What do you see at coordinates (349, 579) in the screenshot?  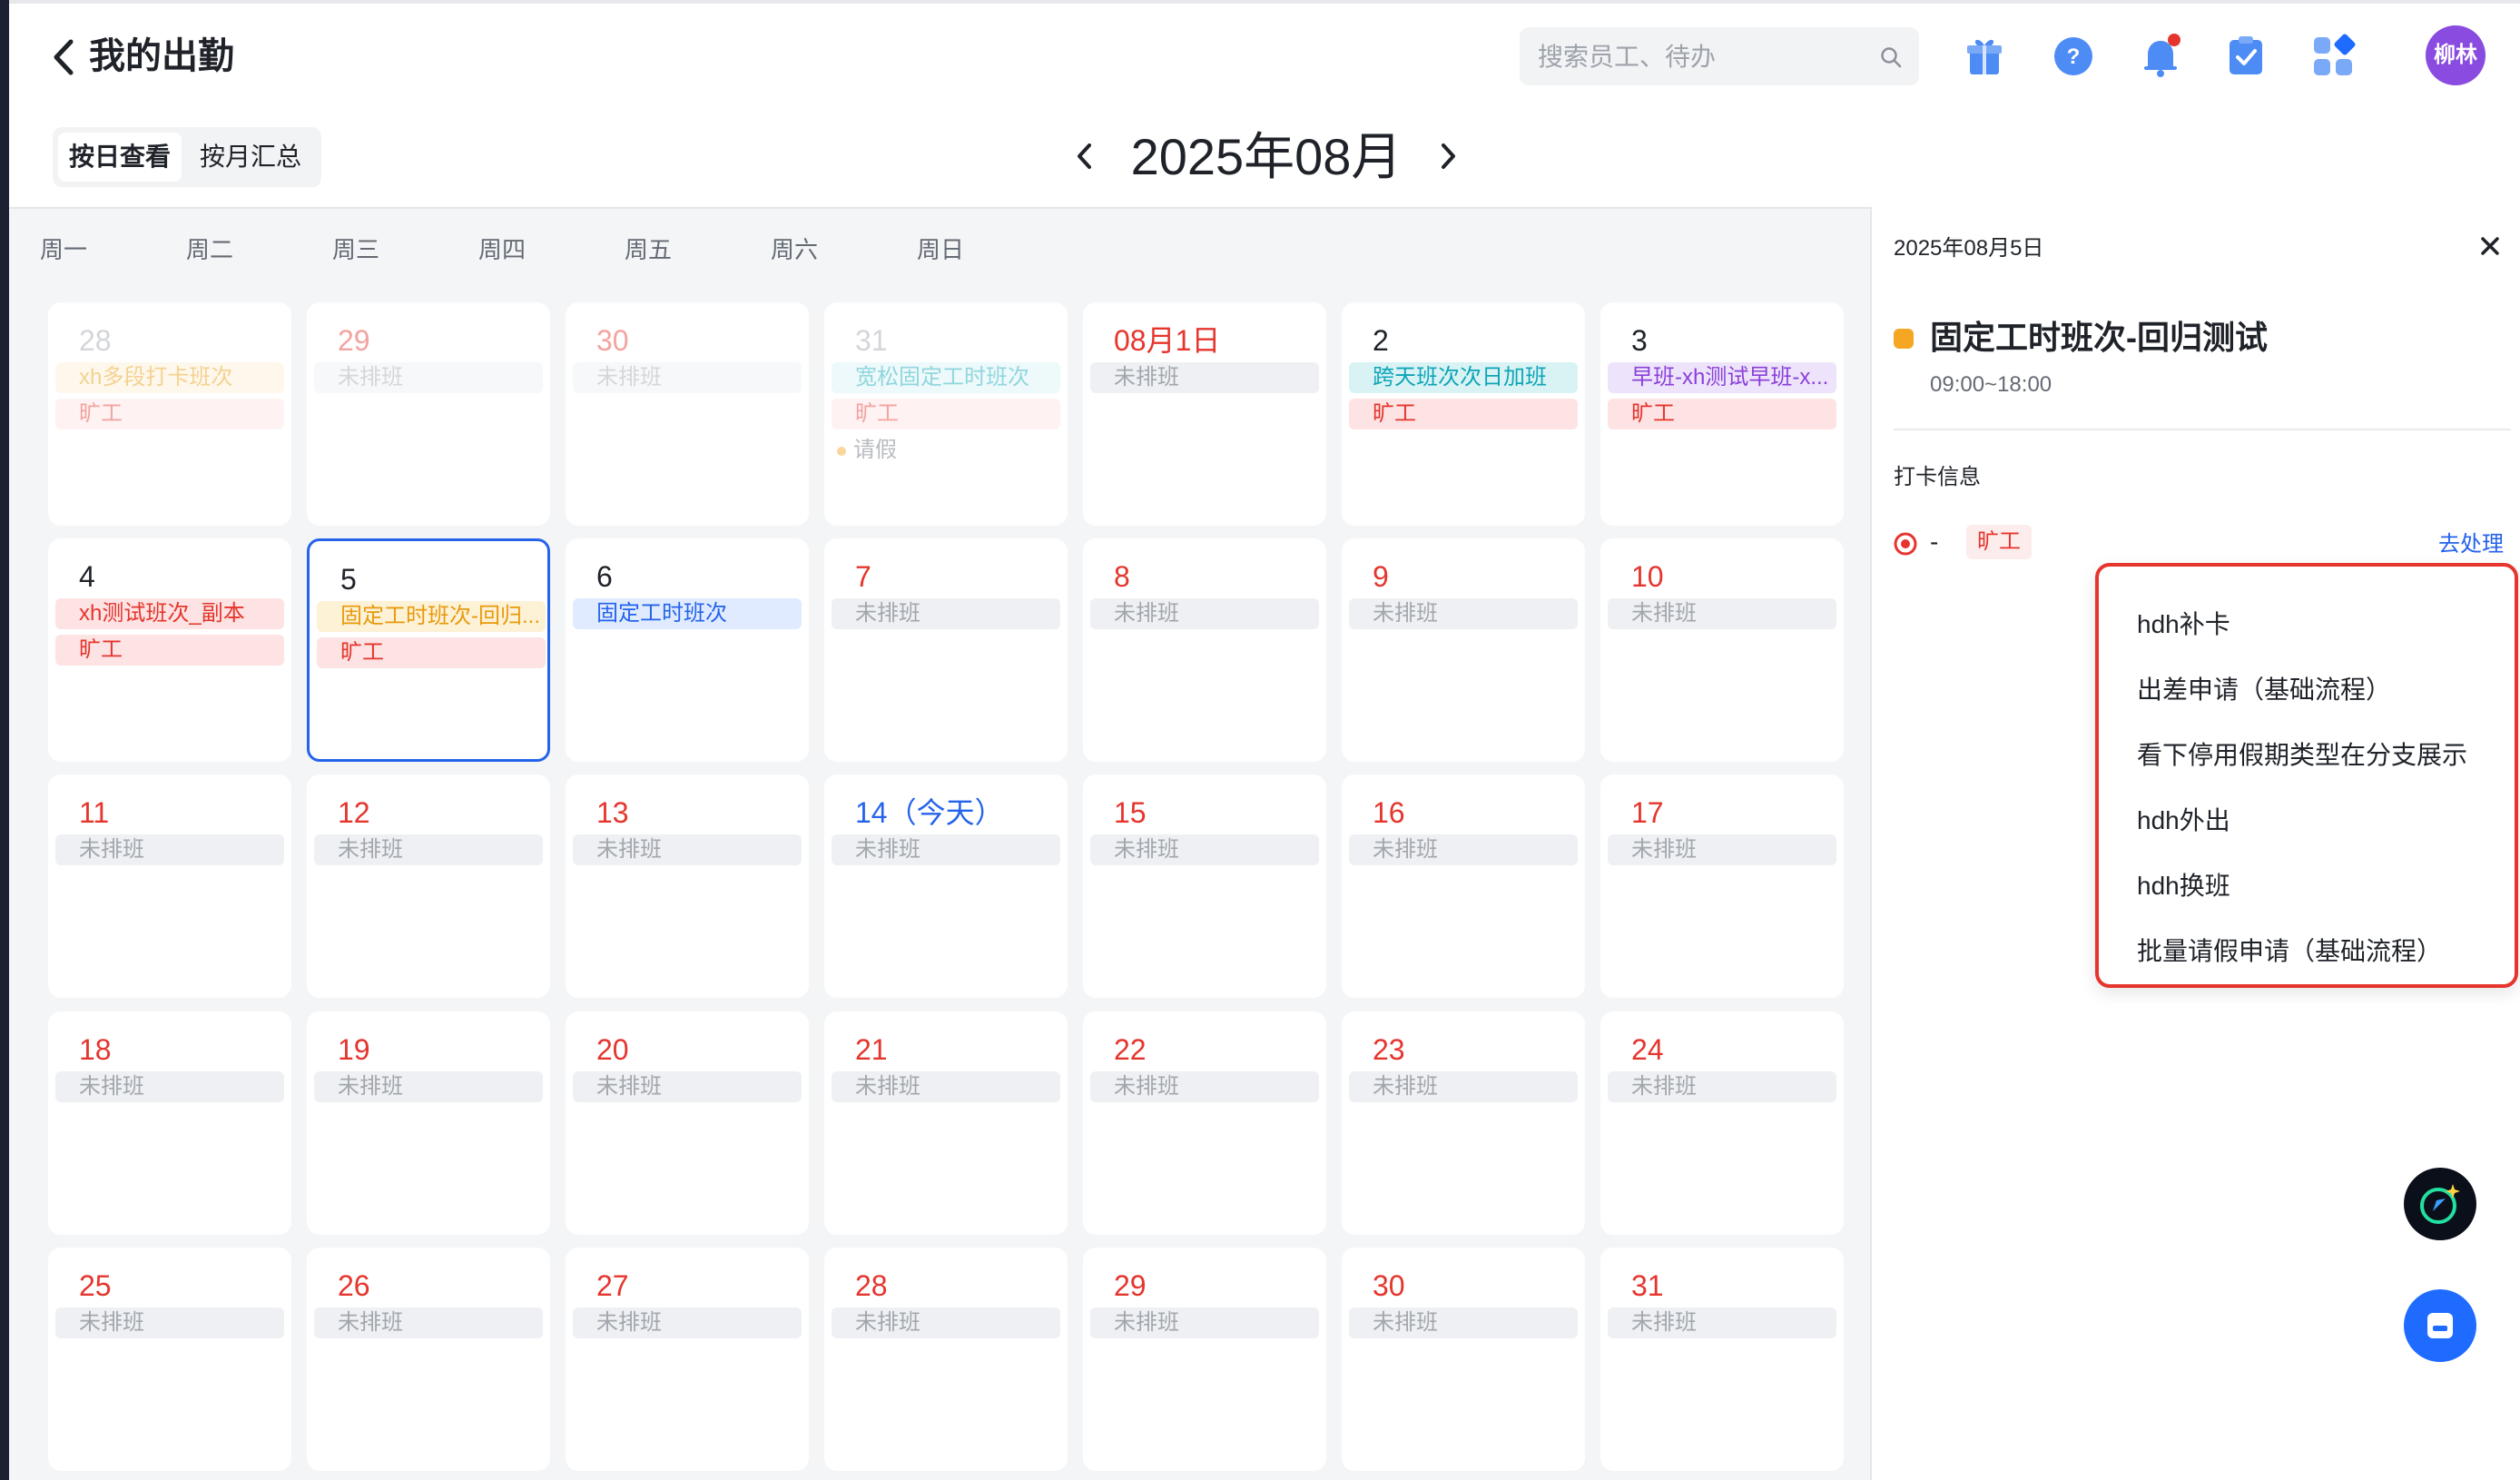 I see `day-number: 5` at bounding box center [349, 579].